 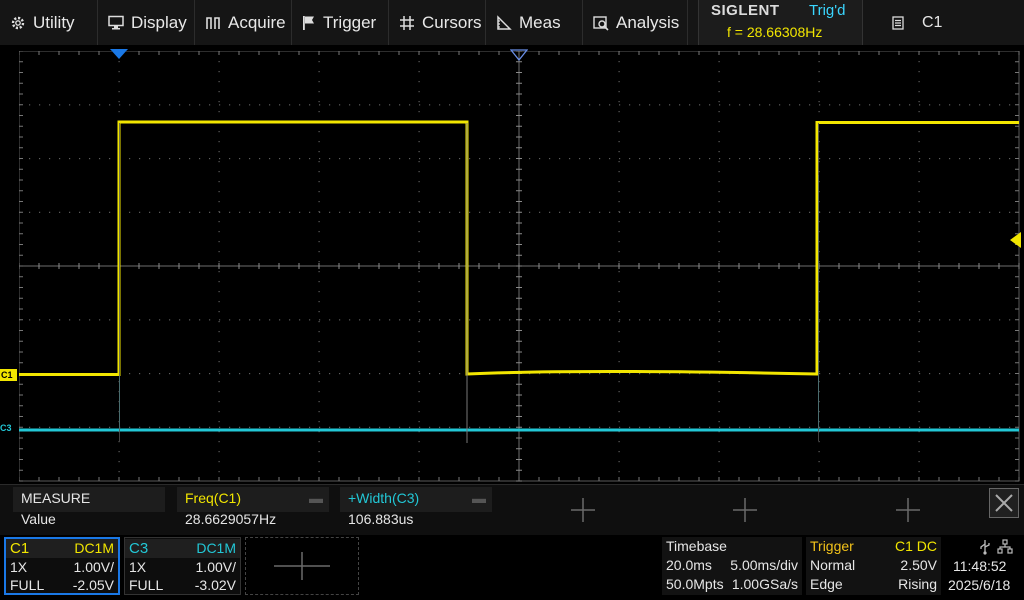 What do you see at coordinates (764, 584) in the screenshot?
I see `timebase-sample-rate: 1.00GSa/s` at bounding box center [764, 584].